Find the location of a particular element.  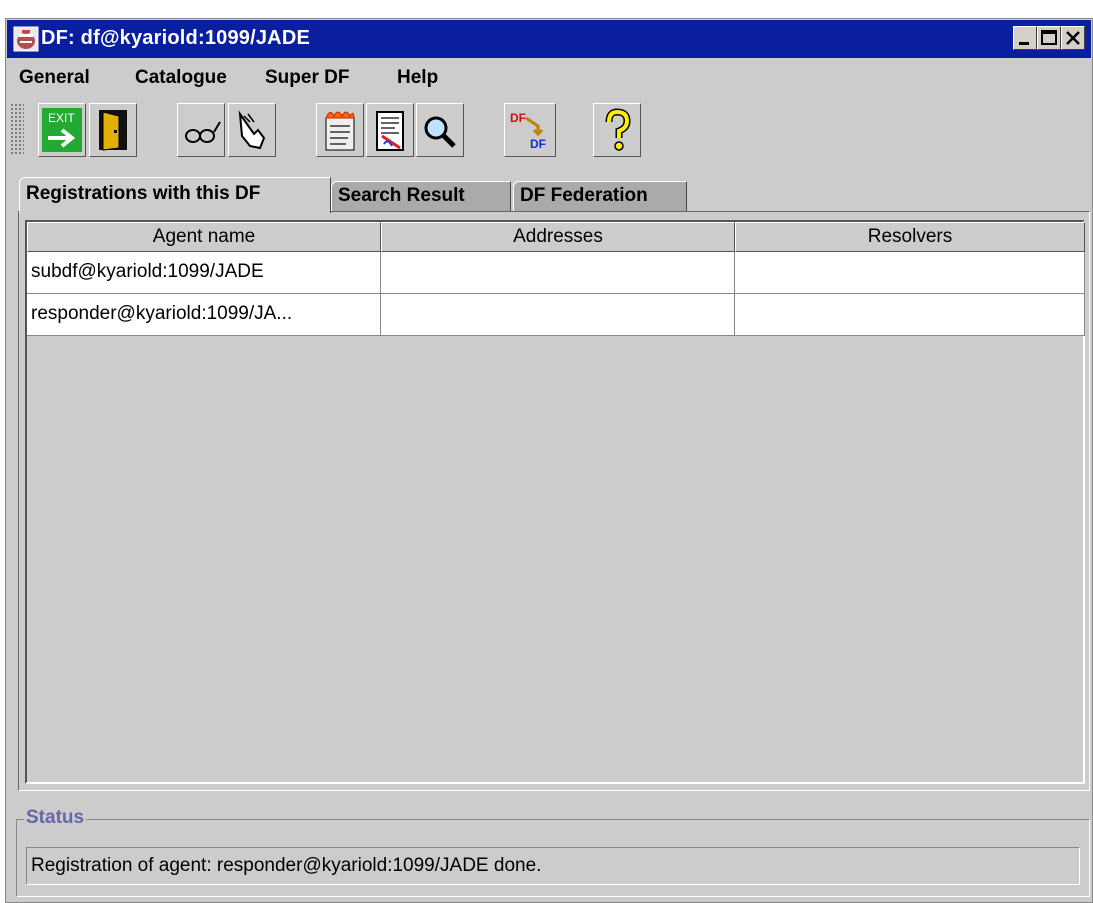

help-button is located at coordinates (617, 130).